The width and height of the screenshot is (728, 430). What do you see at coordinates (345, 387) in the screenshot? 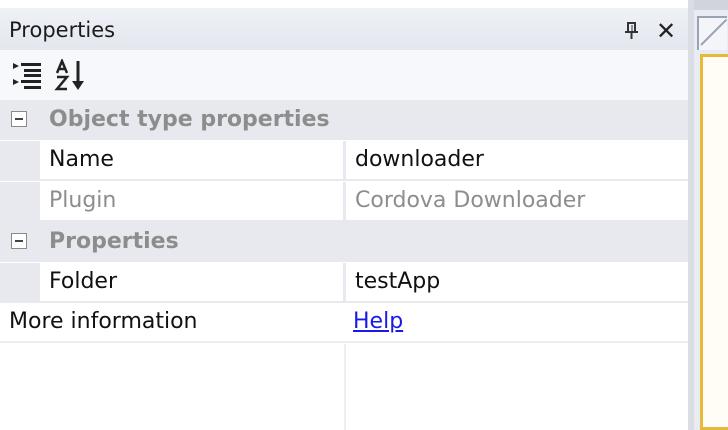
I see `column-divider` at bounding box center [345, 387].